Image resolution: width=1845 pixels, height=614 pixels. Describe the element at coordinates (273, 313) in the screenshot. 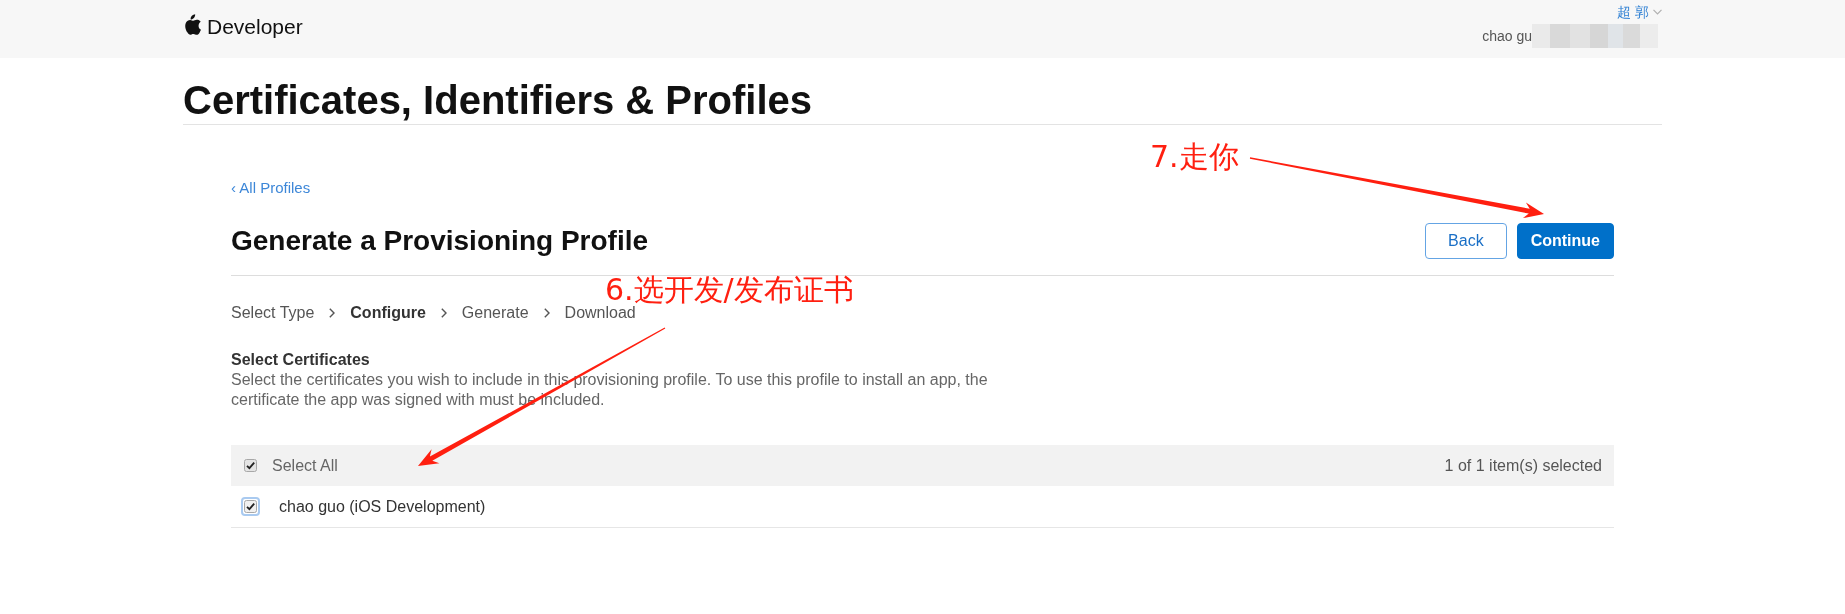

I see `step-item: Select Type` at that location.